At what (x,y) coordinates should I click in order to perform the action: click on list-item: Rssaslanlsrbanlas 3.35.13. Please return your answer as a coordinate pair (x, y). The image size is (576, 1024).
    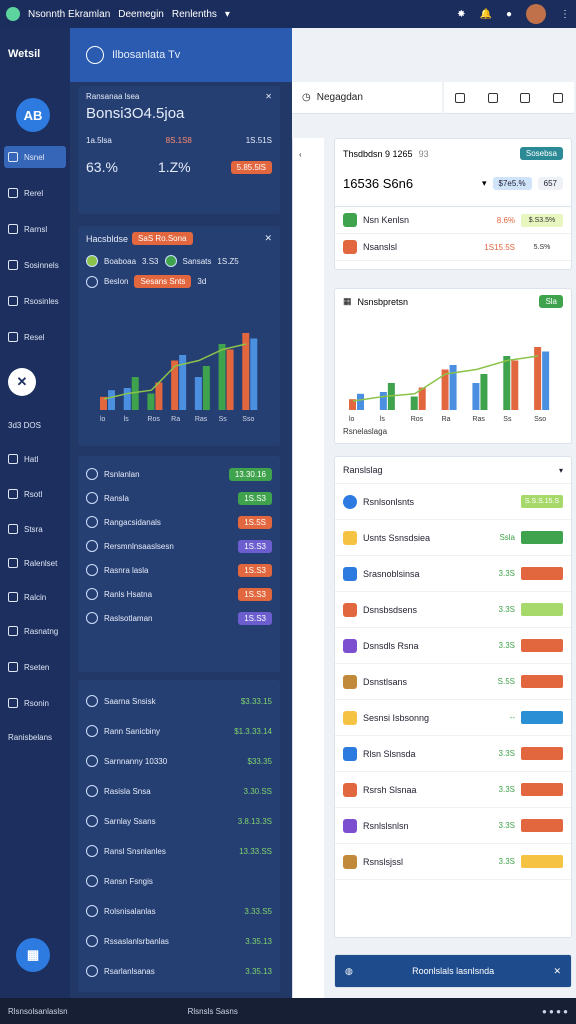
    Looking at the image, I should click on (179, 941).